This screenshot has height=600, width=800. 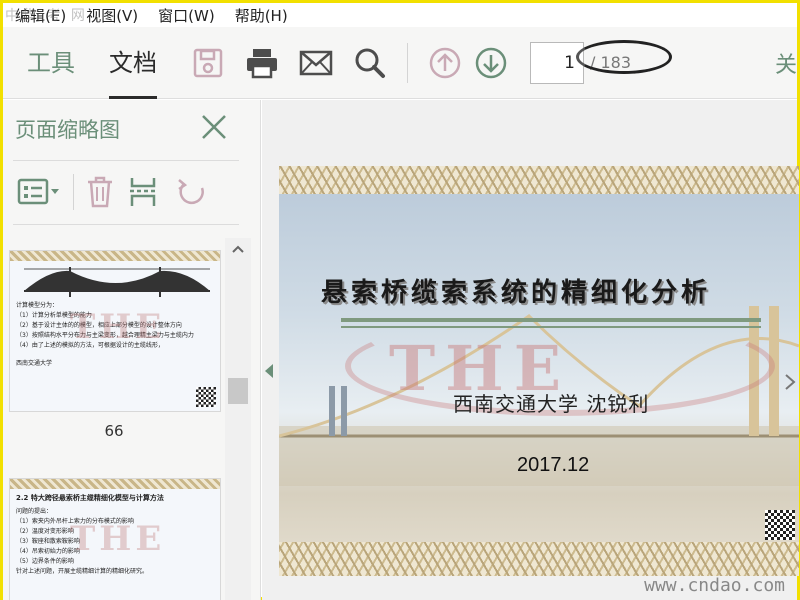 What do you see at coordinates (39, 192) in the screenshot?
I see `thumbnail-options-icon` at bounding box center [39, 192].